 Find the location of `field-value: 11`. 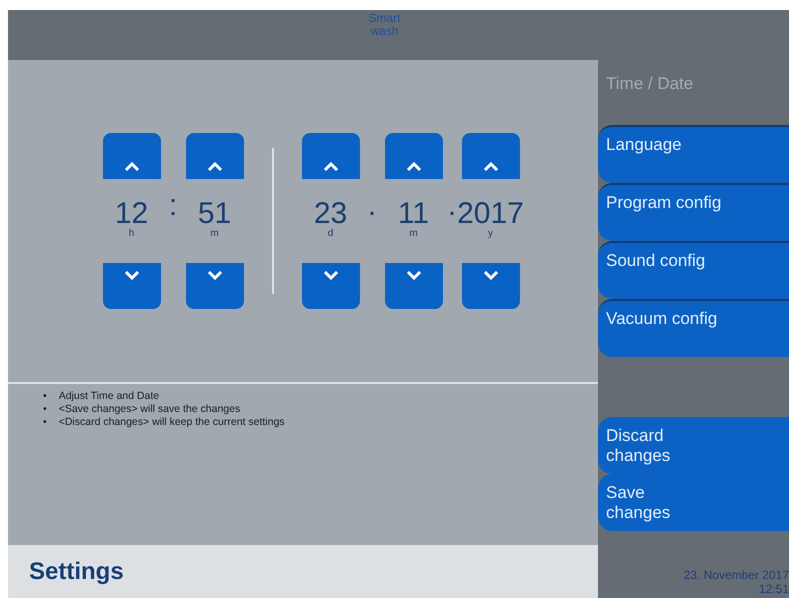

field-value: 11 is located at coordinates (414, 214).